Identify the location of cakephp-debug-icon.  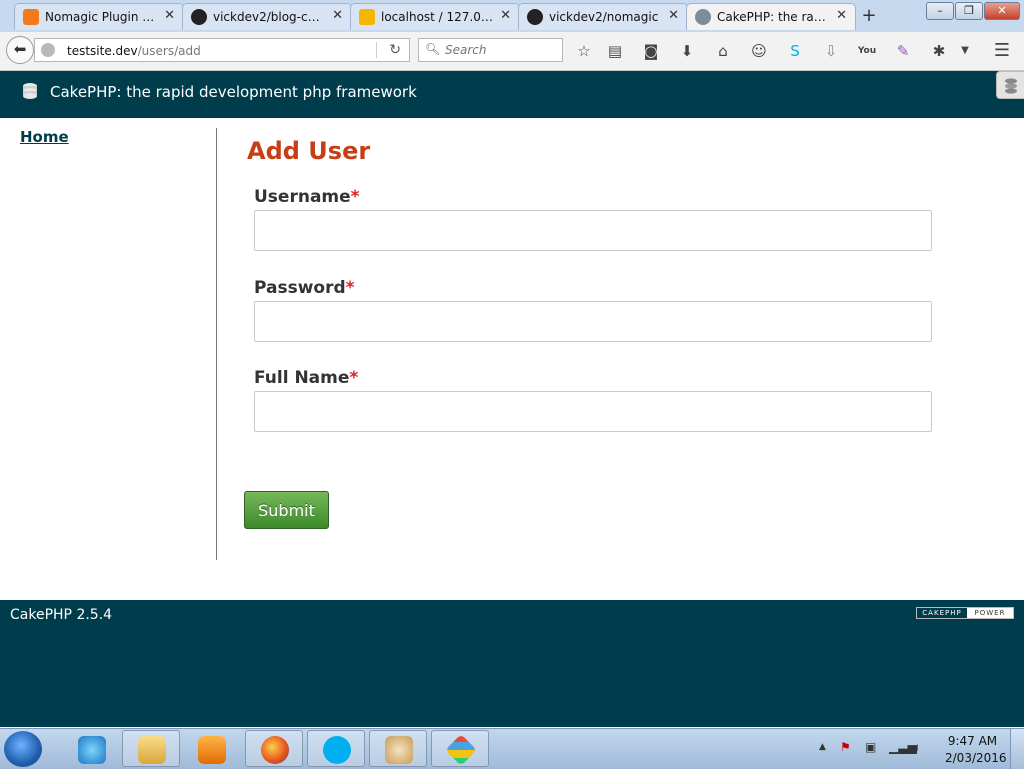
(1011, 86).